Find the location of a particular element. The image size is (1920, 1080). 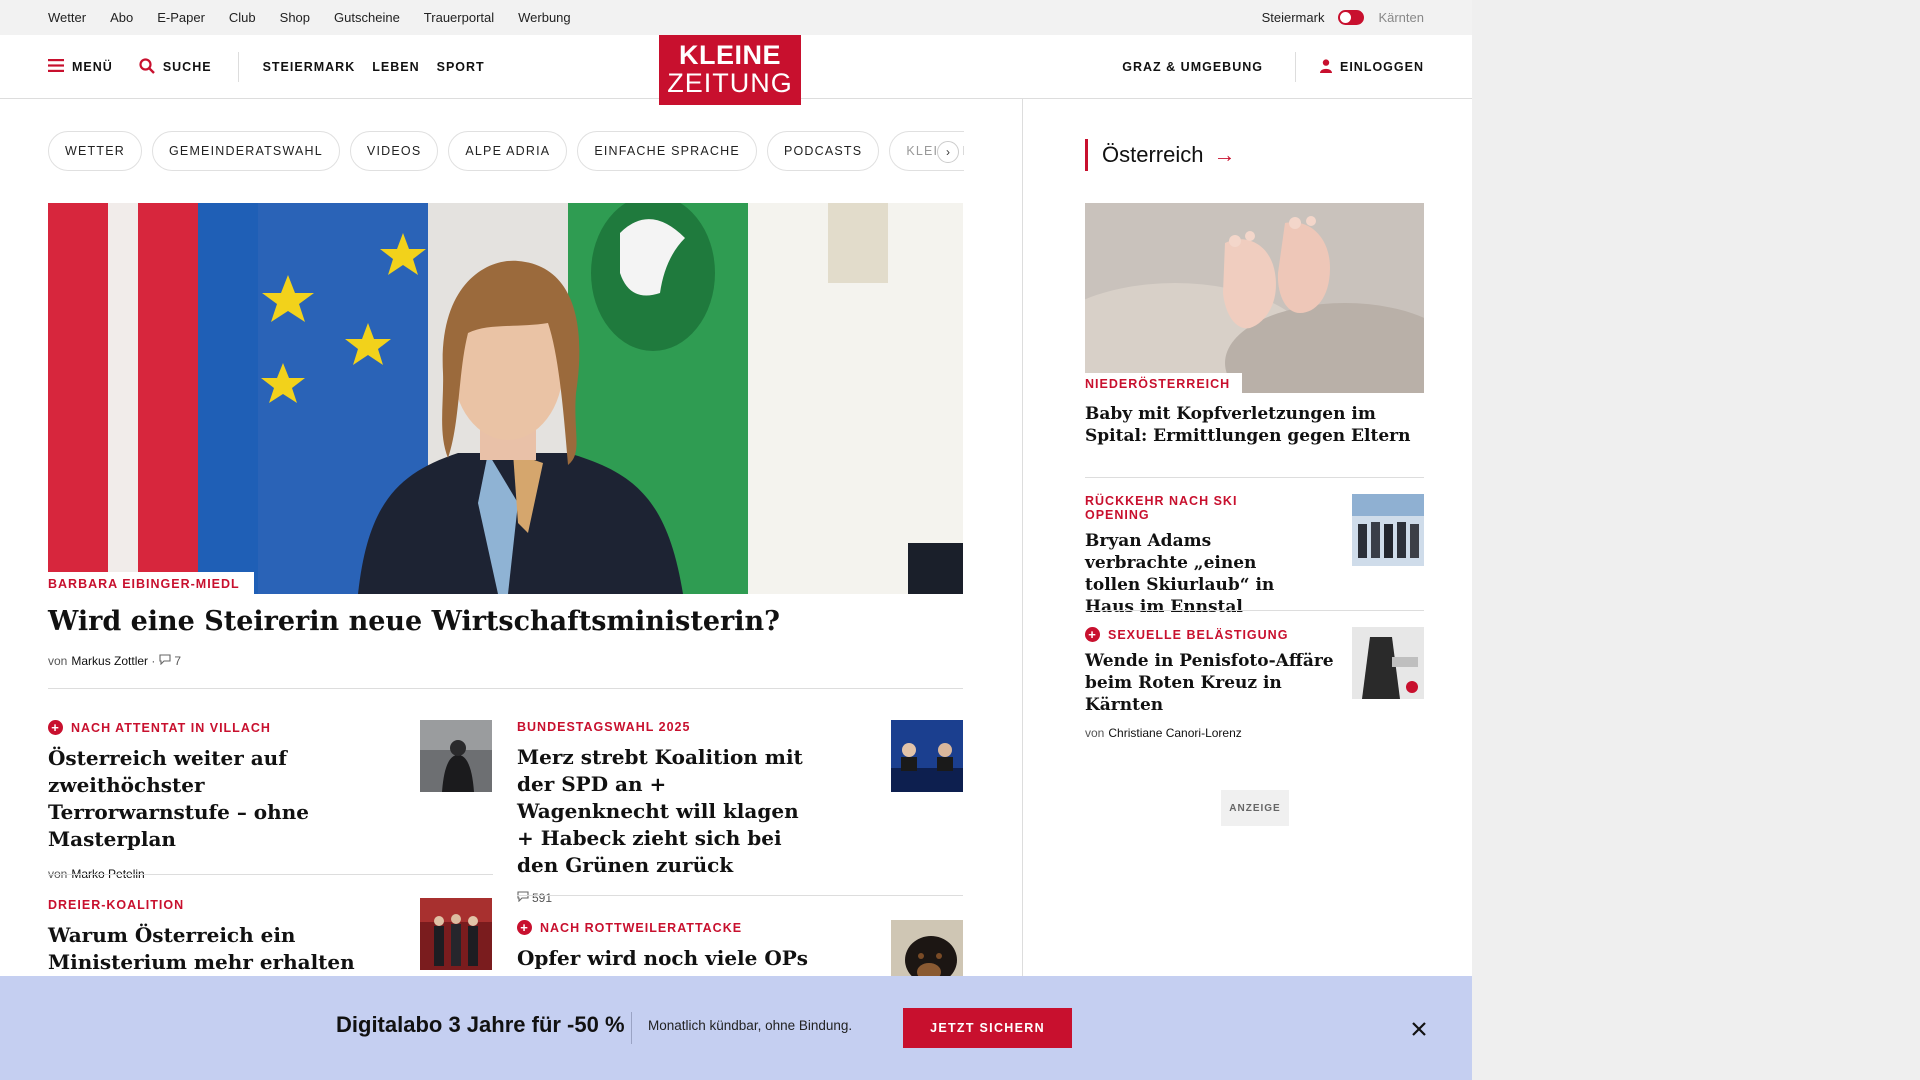

login-button: EINLOGGEN is located at coordinates (1371, 67).